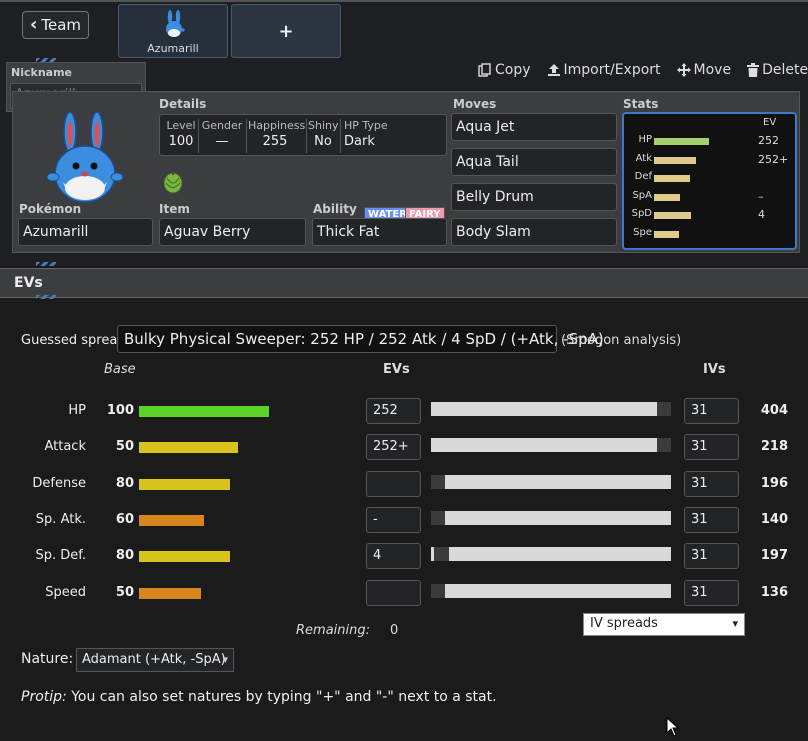 The height and width of the screenshot is (741, 808). I want to click on stats-summary-button: EV HP 252 Atk 252+ Def SpA – SpD 4 Spe, so click(709, 181).